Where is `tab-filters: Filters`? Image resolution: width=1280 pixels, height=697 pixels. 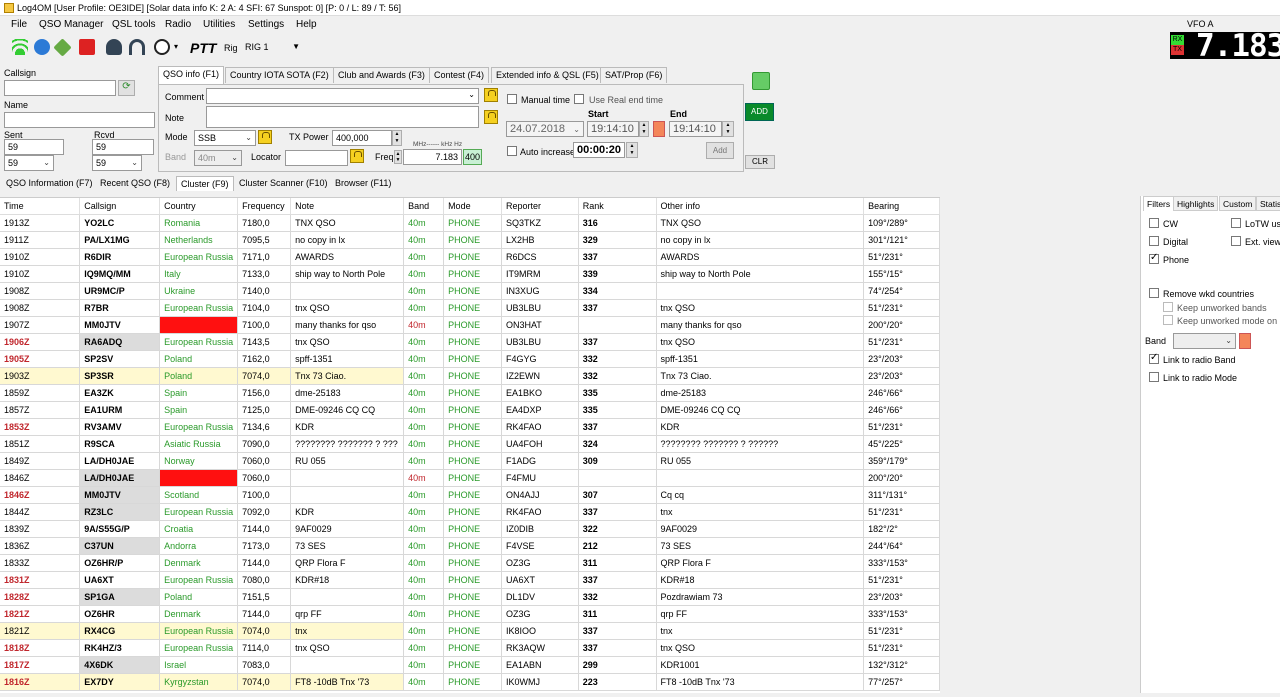 tab-filters: Filters is located at coordinates (1159, 203).